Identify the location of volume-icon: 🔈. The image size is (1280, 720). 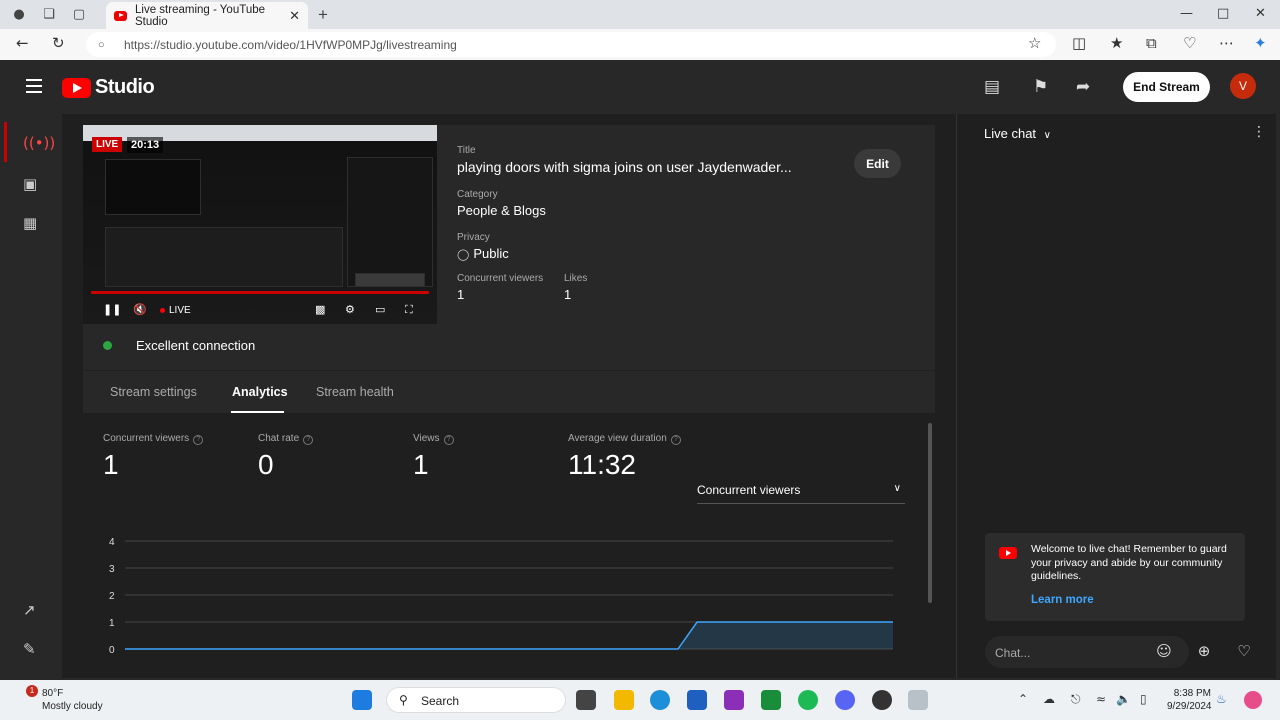
(1123, 699).